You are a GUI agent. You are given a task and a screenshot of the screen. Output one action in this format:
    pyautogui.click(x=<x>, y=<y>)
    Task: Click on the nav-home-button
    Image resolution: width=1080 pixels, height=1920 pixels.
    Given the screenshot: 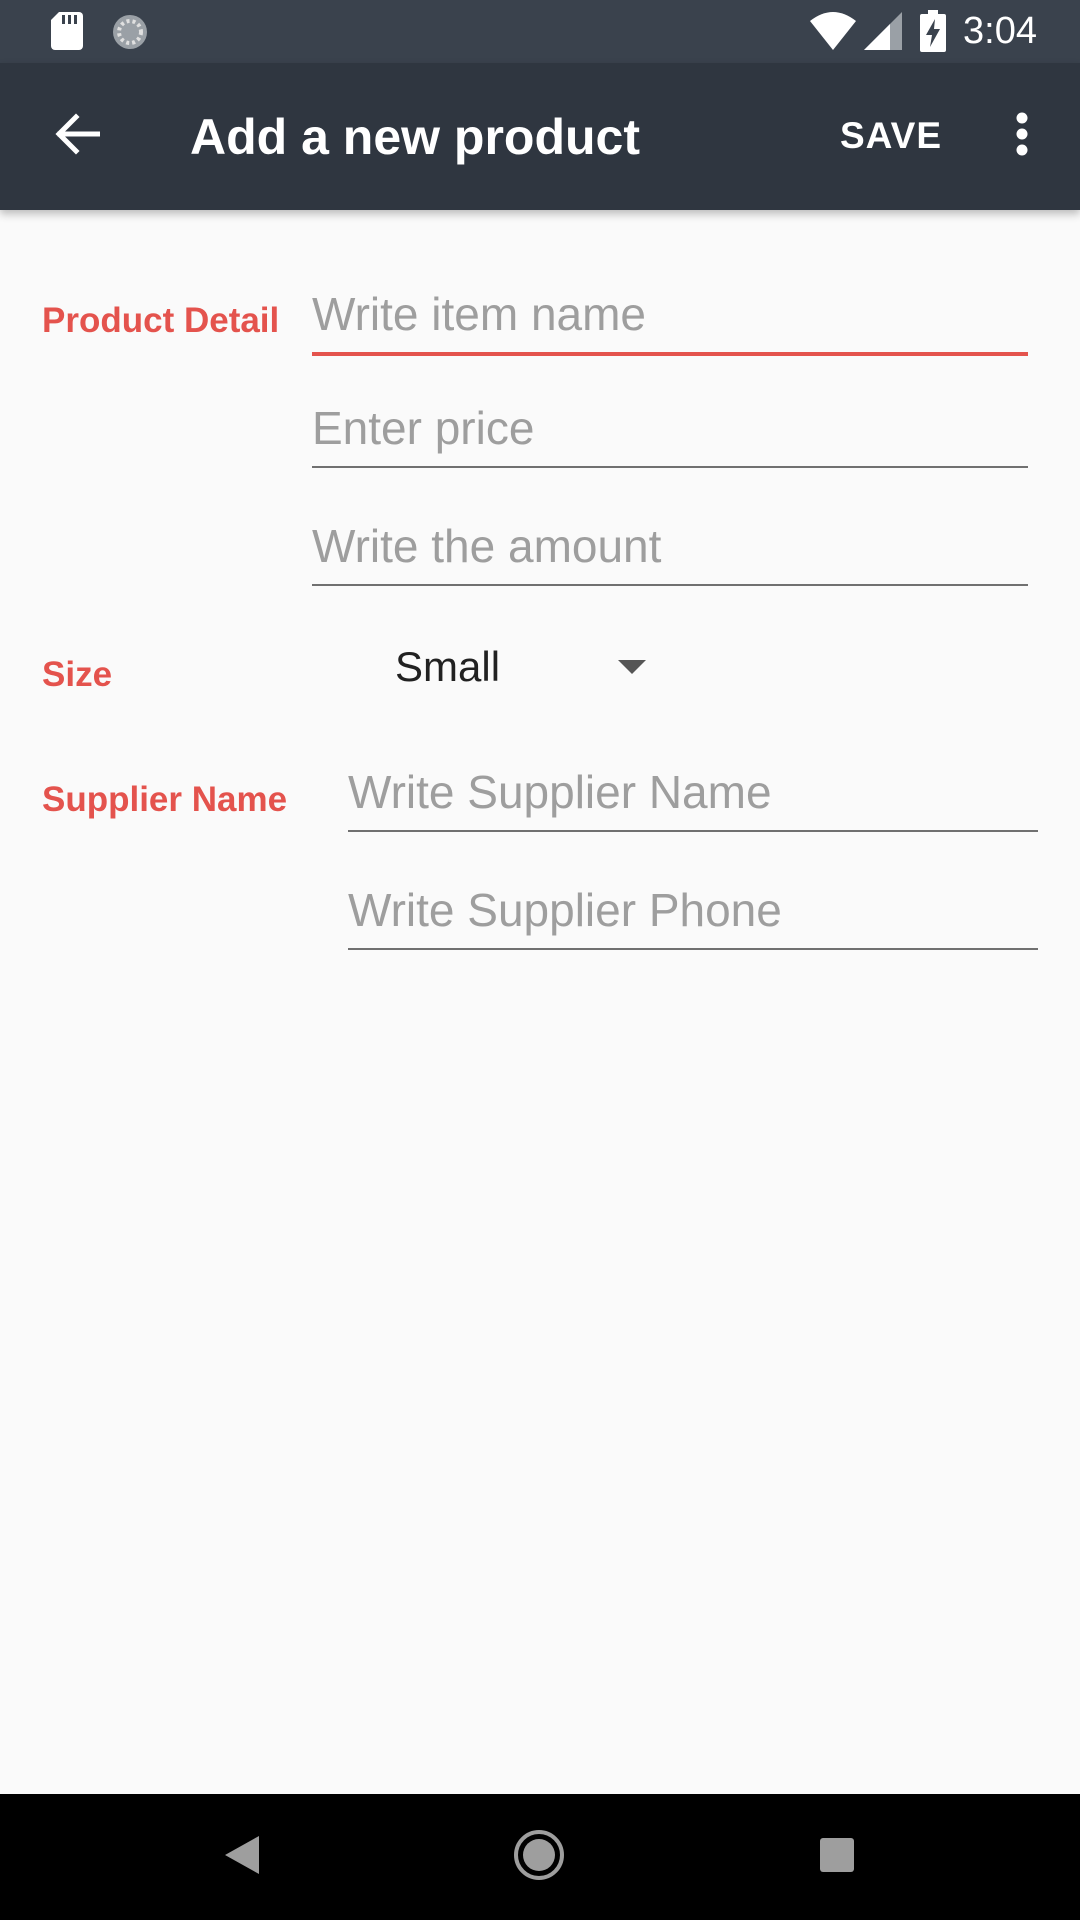 What is the action you would take?
    pyautogui.click(x=539, y=1857)
    